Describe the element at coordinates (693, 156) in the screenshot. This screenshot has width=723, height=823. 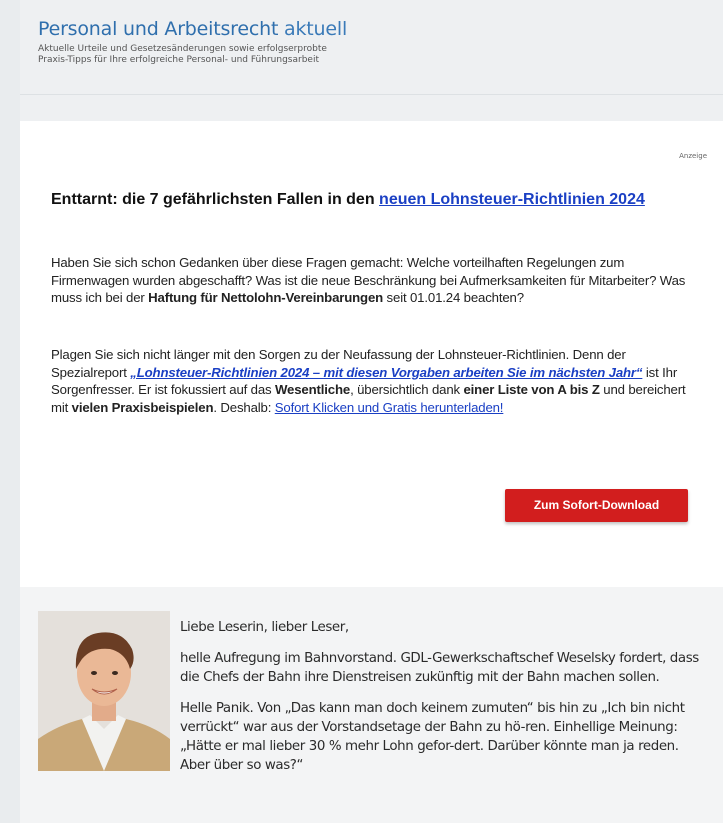
I see `anzeige-label: Anzeige` at that location.